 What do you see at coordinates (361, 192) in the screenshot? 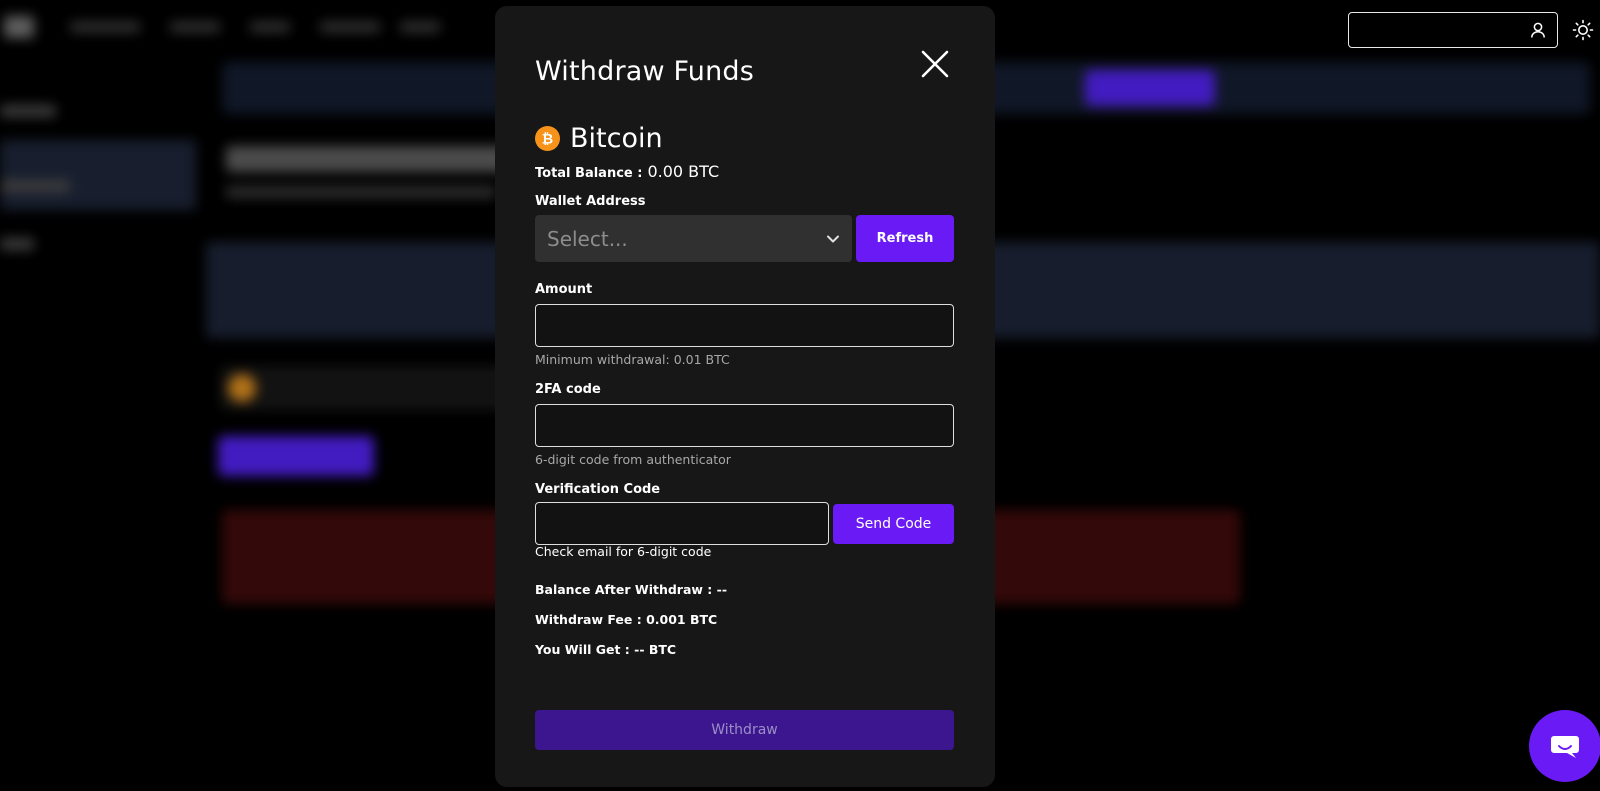
I see `background-subheading` at bounding box center [361, 192].